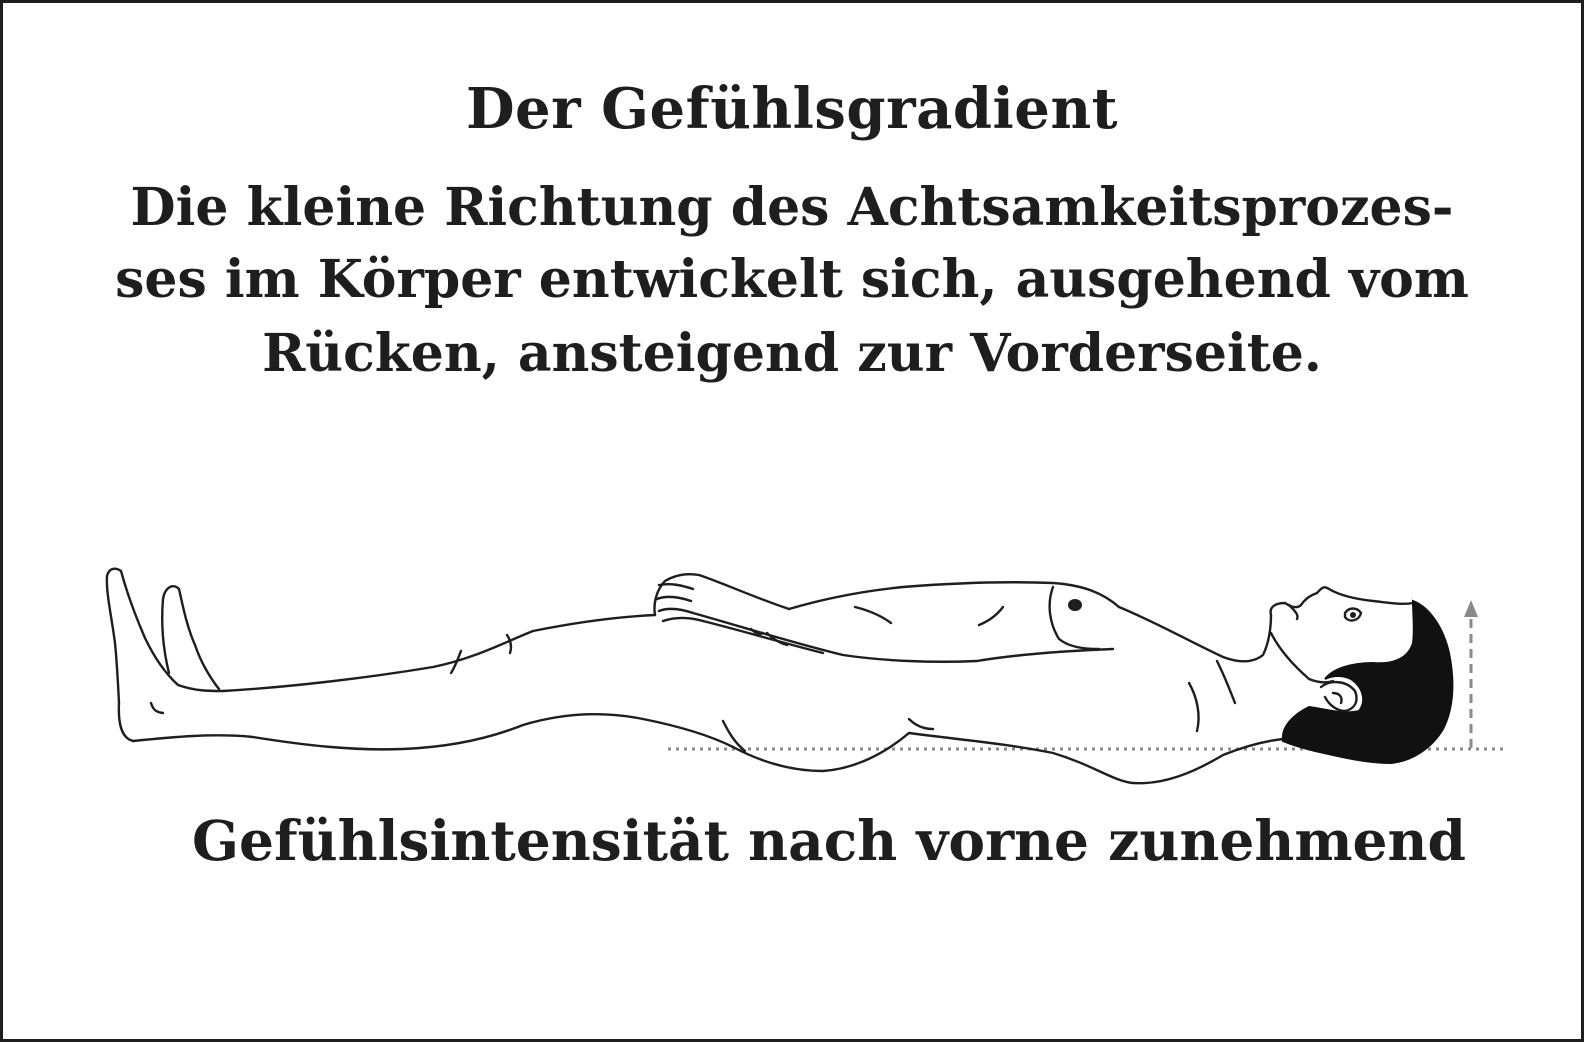  I want to click on hair, so click(1367, 682).